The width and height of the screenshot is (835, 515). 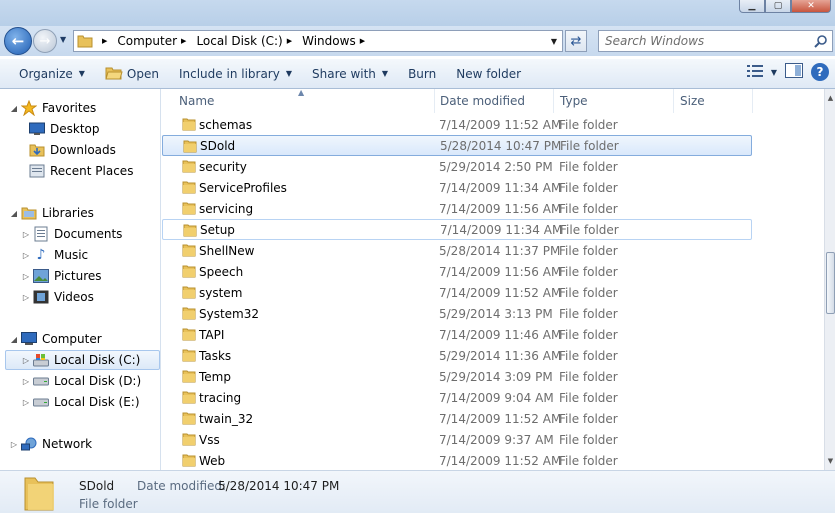 I want to click on sidebar-item-libraries: ◢ Libraries, so click(x=51, y=213).